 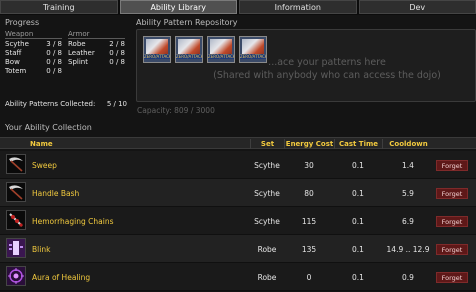 I want to click on repository-title: Ability Pattern Repository, so click(x=187, y=22).